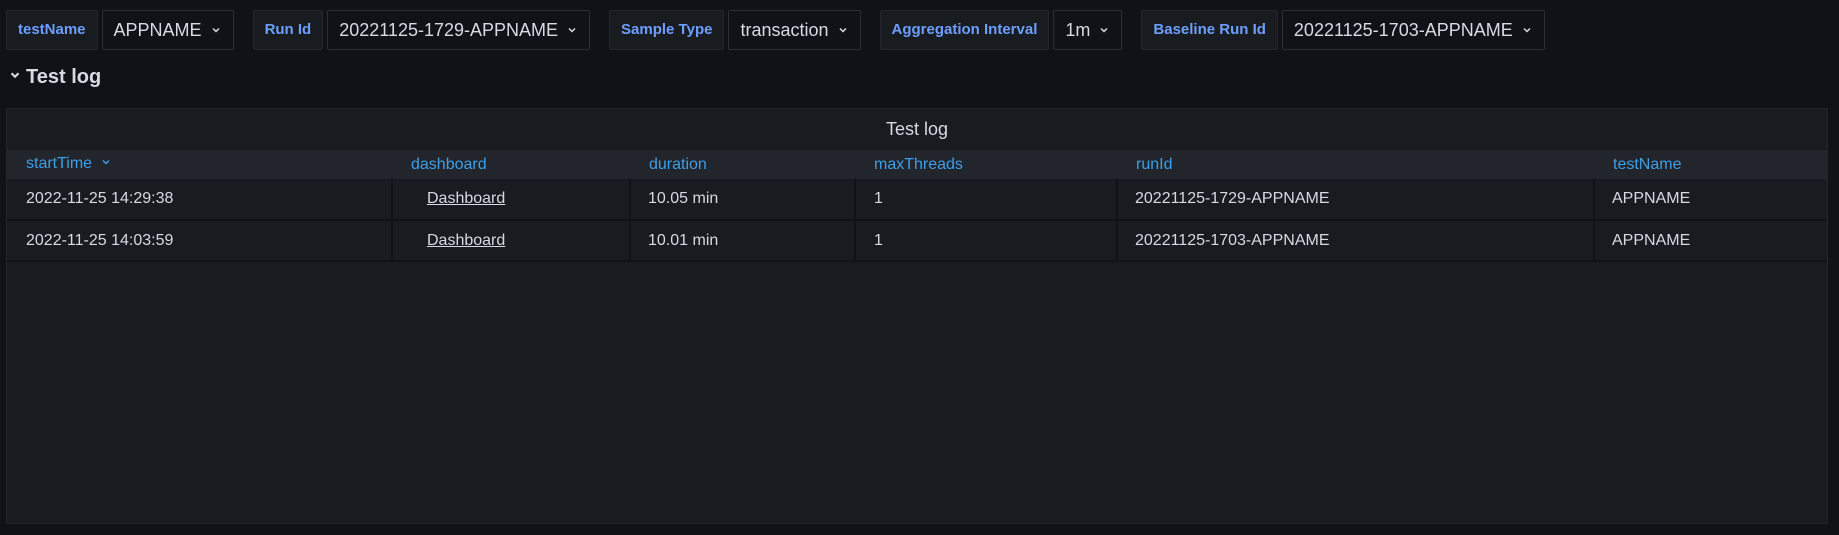 The height and width of the screenshot is (535, 1839). Describe the element at coordinates (1710, 164) in the screenshot. I see `column-header-testname: testName` at that location.